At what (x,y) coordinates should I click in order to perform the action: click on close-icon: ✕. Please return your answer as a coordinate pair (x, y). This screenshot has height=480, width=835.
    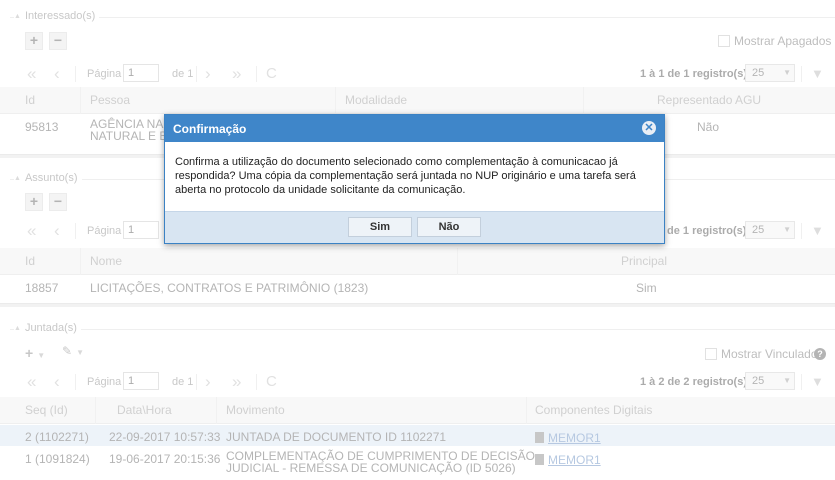
    Looking at the image, I should click on (649, 128).